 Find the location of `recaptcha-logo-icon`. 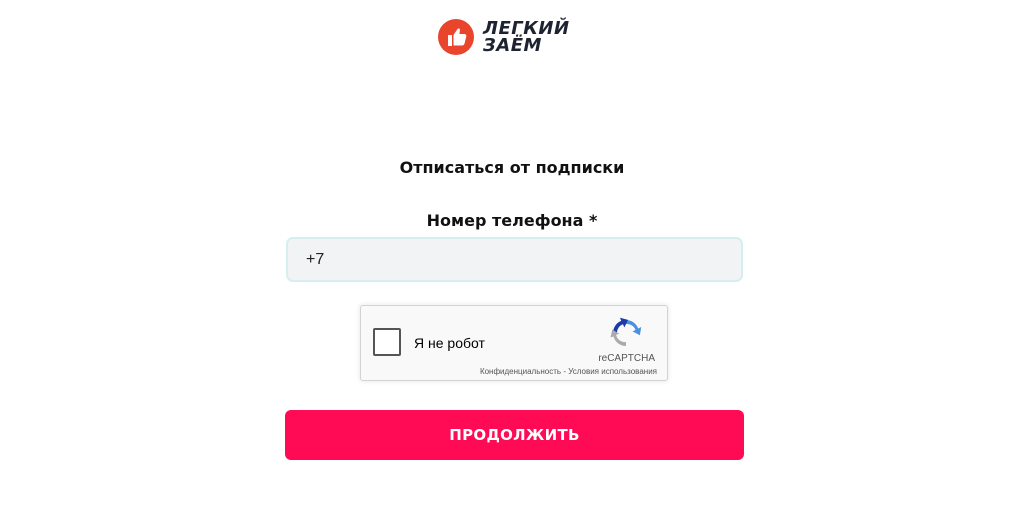

recaptcha-logo-icon is located at coordinates (626, 331).